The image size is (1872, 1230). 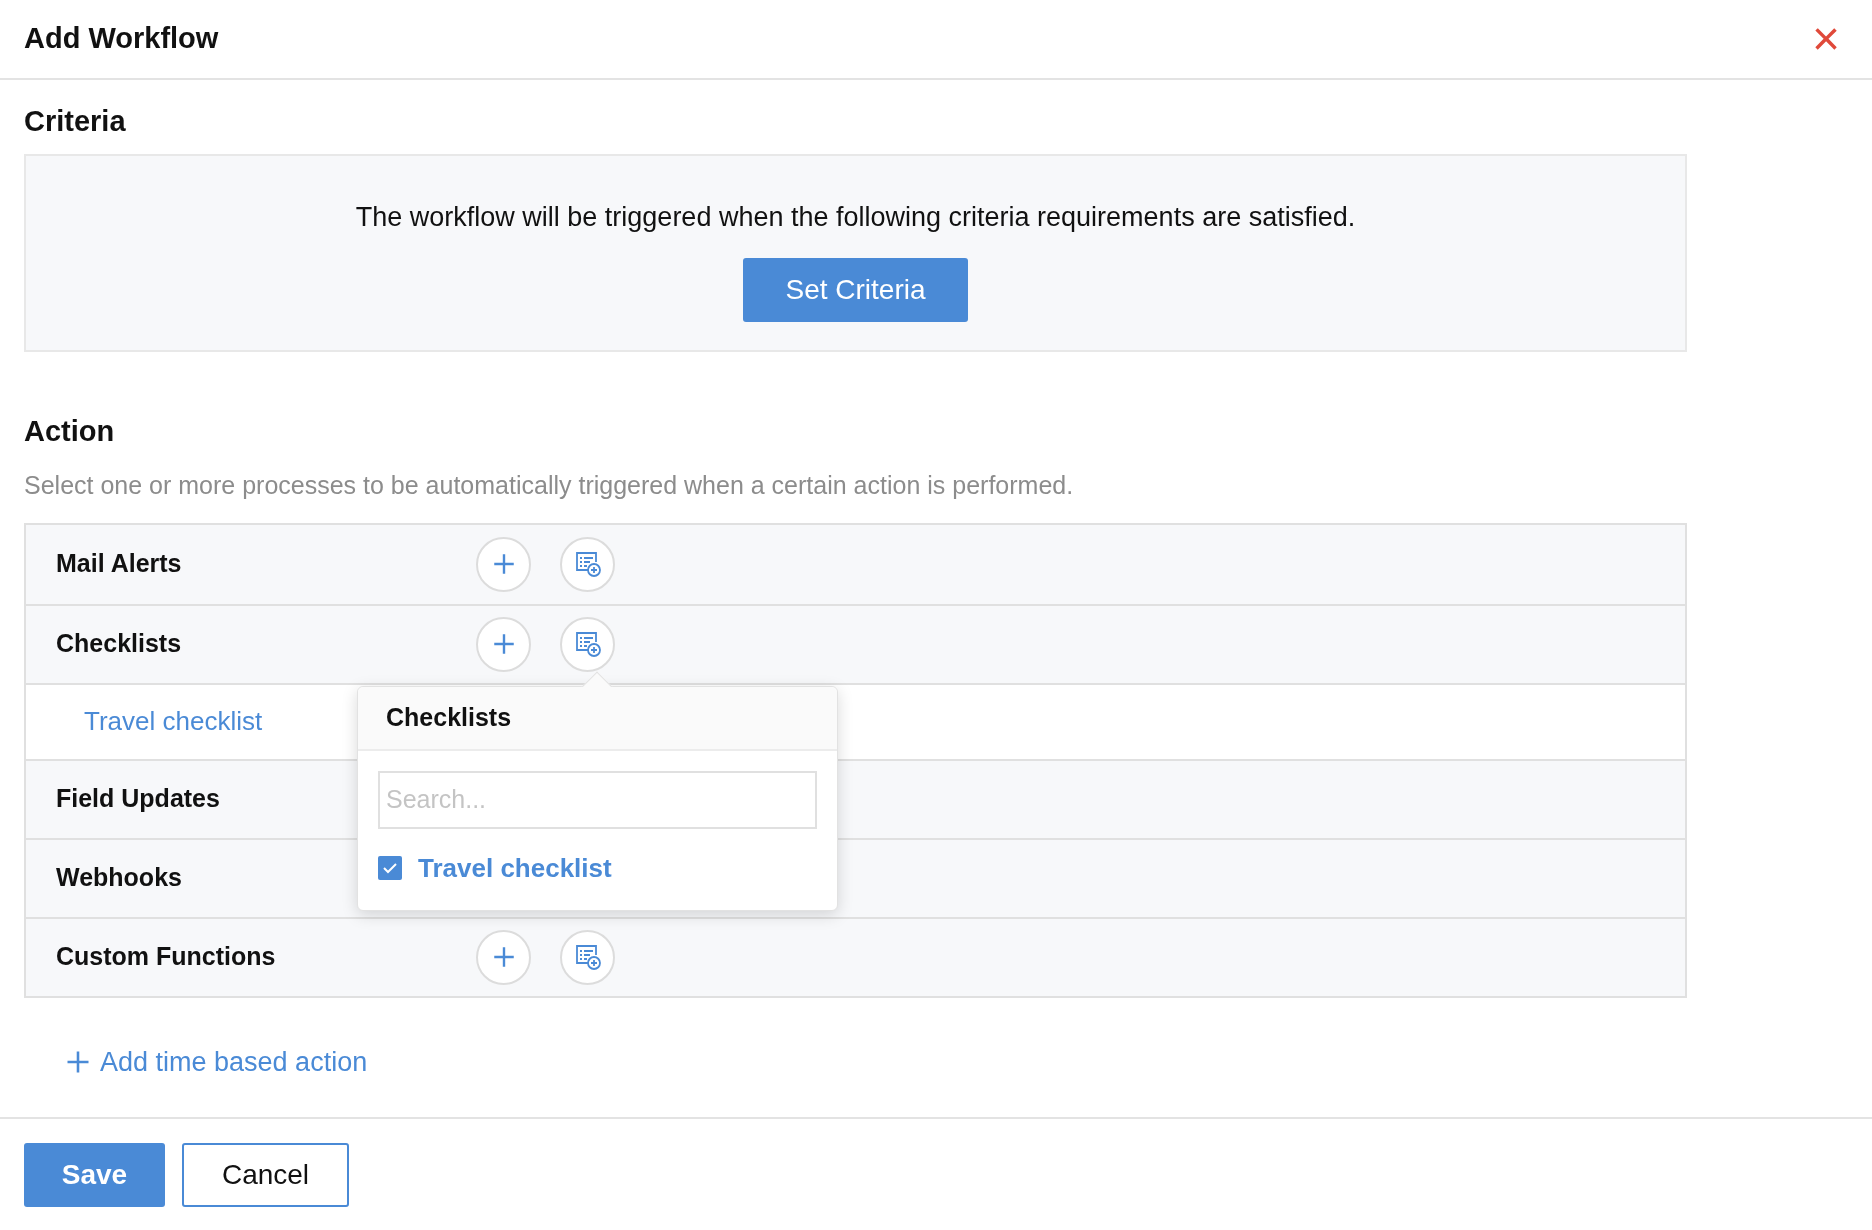 I want to click on set-criteria-button: Set Criteria, so click(x=855, y=289).